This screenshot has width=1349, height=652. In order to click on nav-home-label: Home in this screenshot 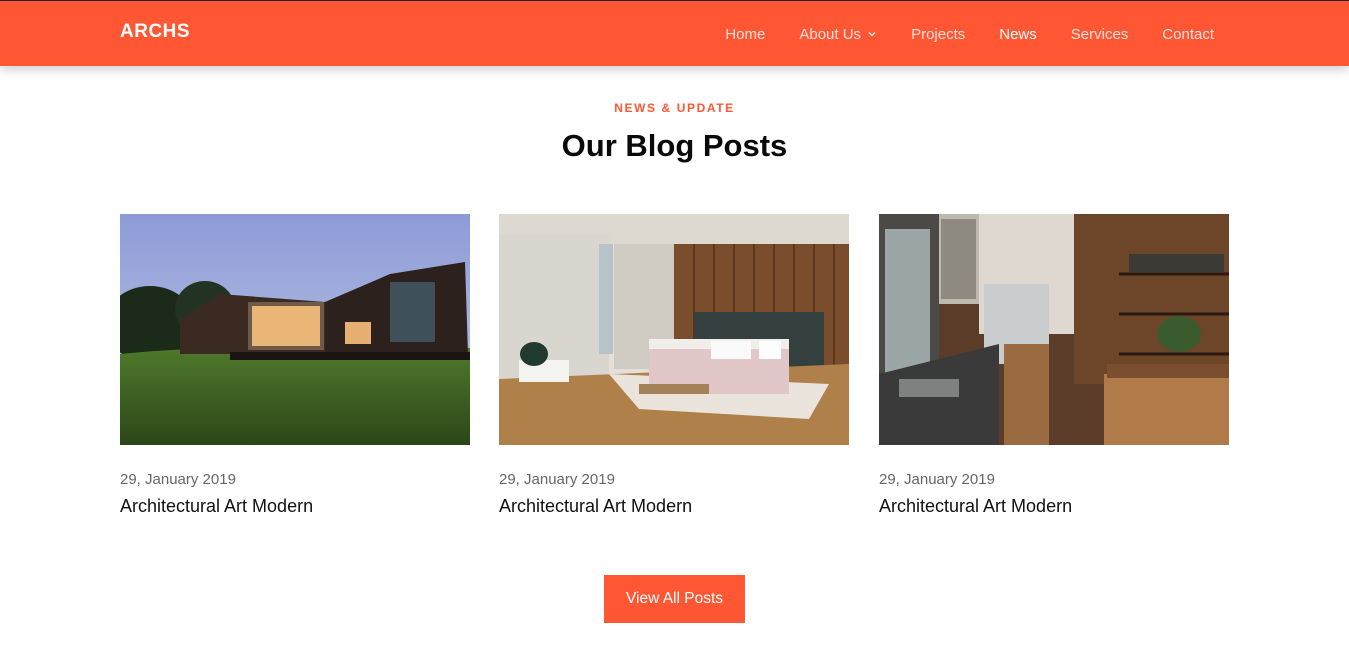, I will do `click(745, 34)`.